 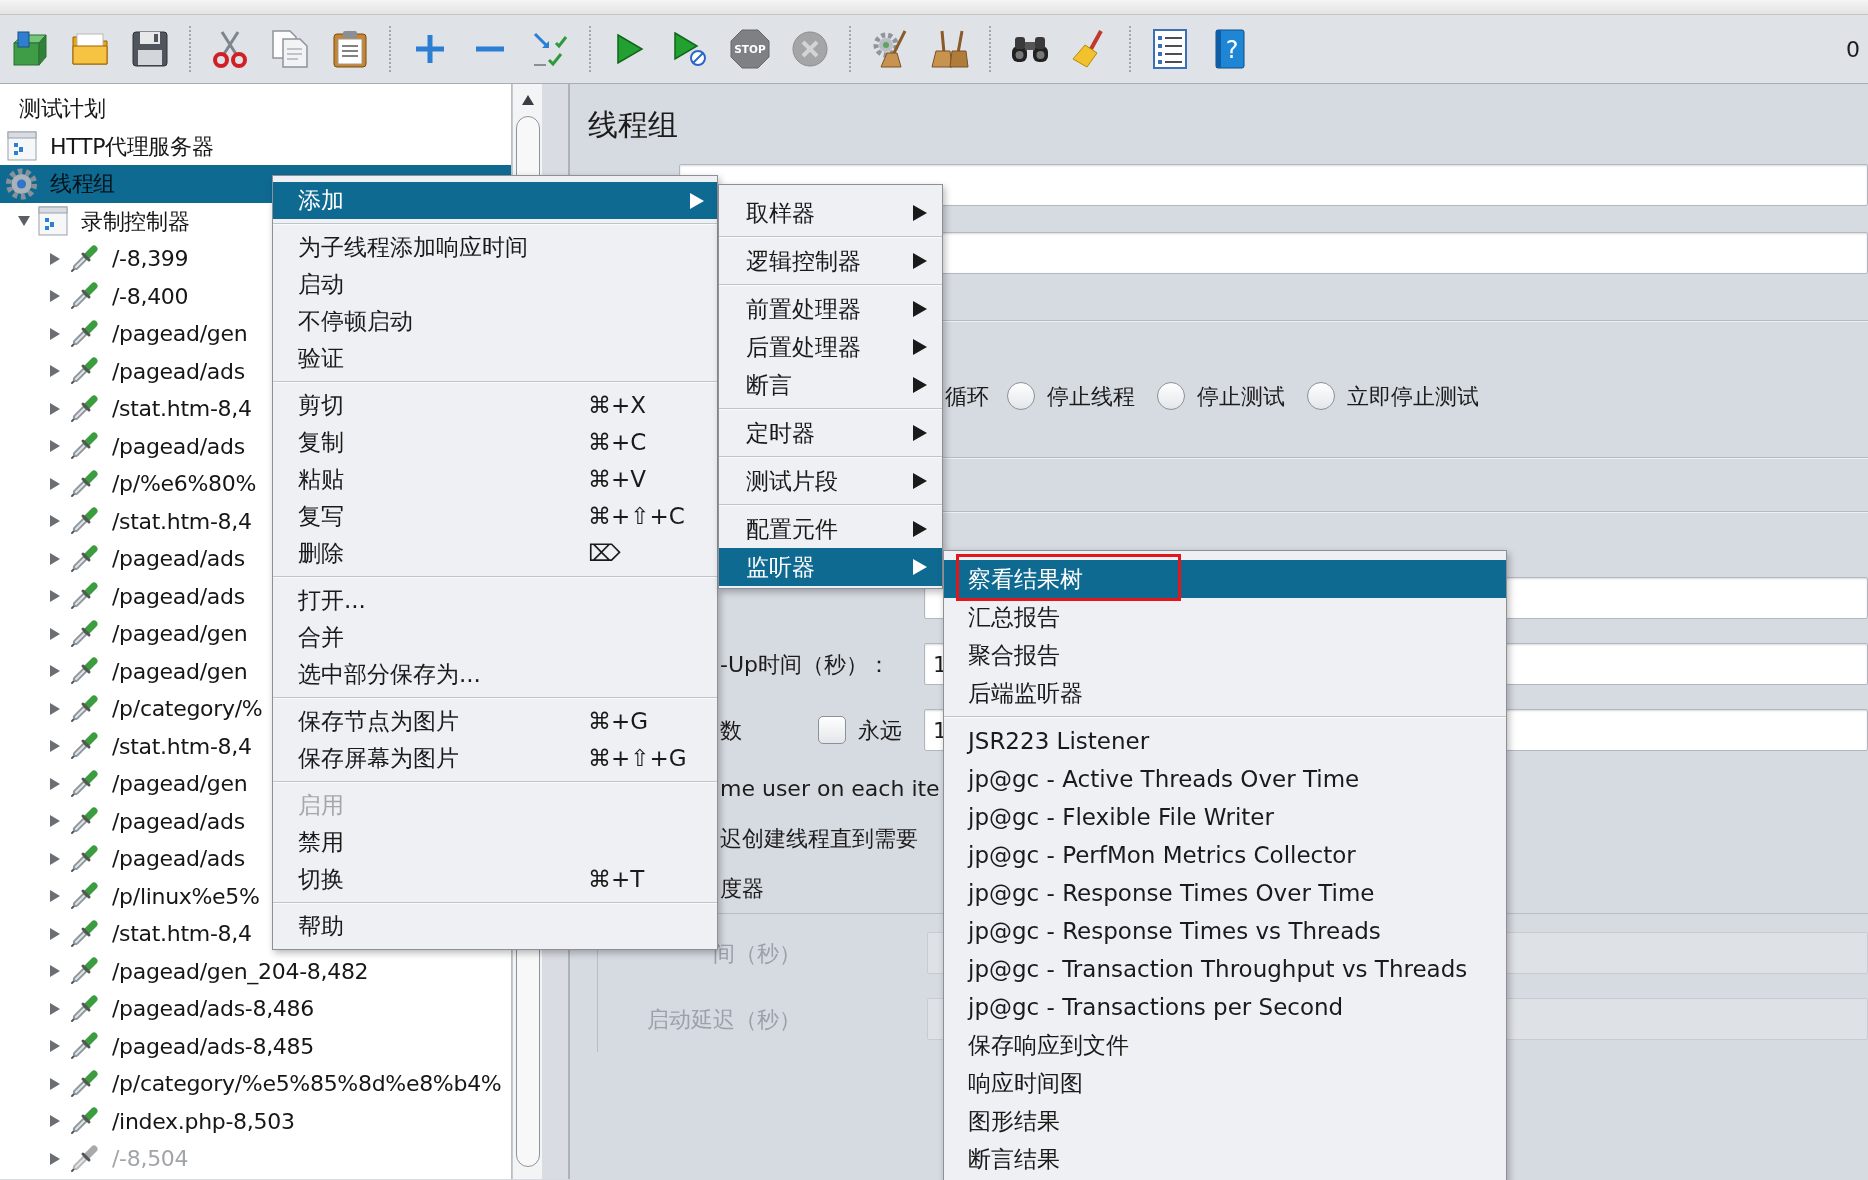 What do you see at coordinates (618, 722) in the screenshot?
I see `shortcut-text: ⌘+G` at bounding box center [618, 722].